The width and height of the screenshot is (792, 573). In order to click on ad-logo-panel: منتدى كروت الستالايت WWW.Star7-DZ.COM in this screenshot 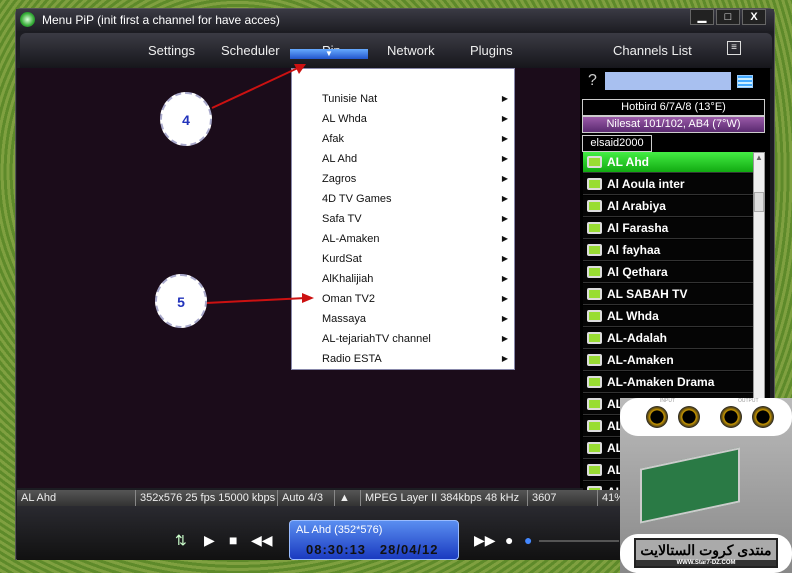, I will do `click(706, 553)`.